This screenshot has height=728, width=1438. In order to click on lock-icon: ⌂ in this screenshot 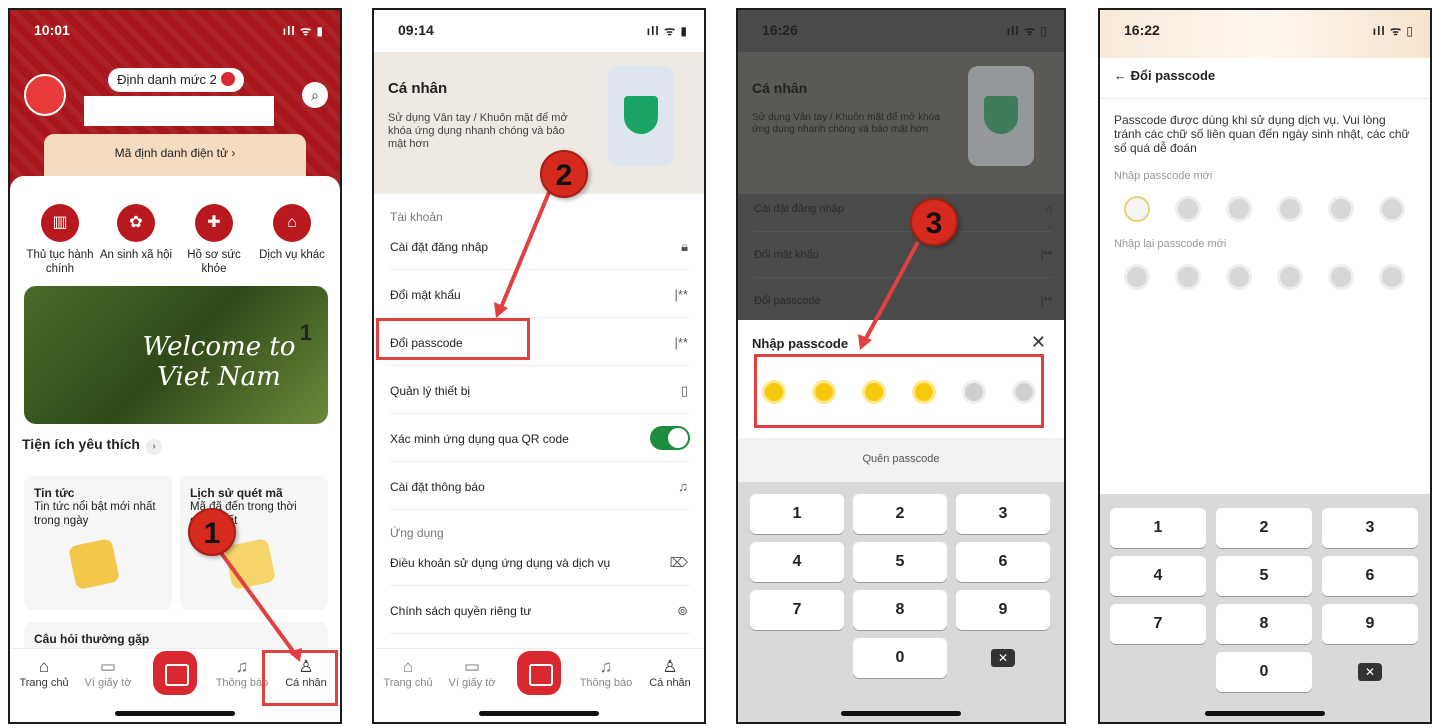, I will do `click(1048, 209)`.